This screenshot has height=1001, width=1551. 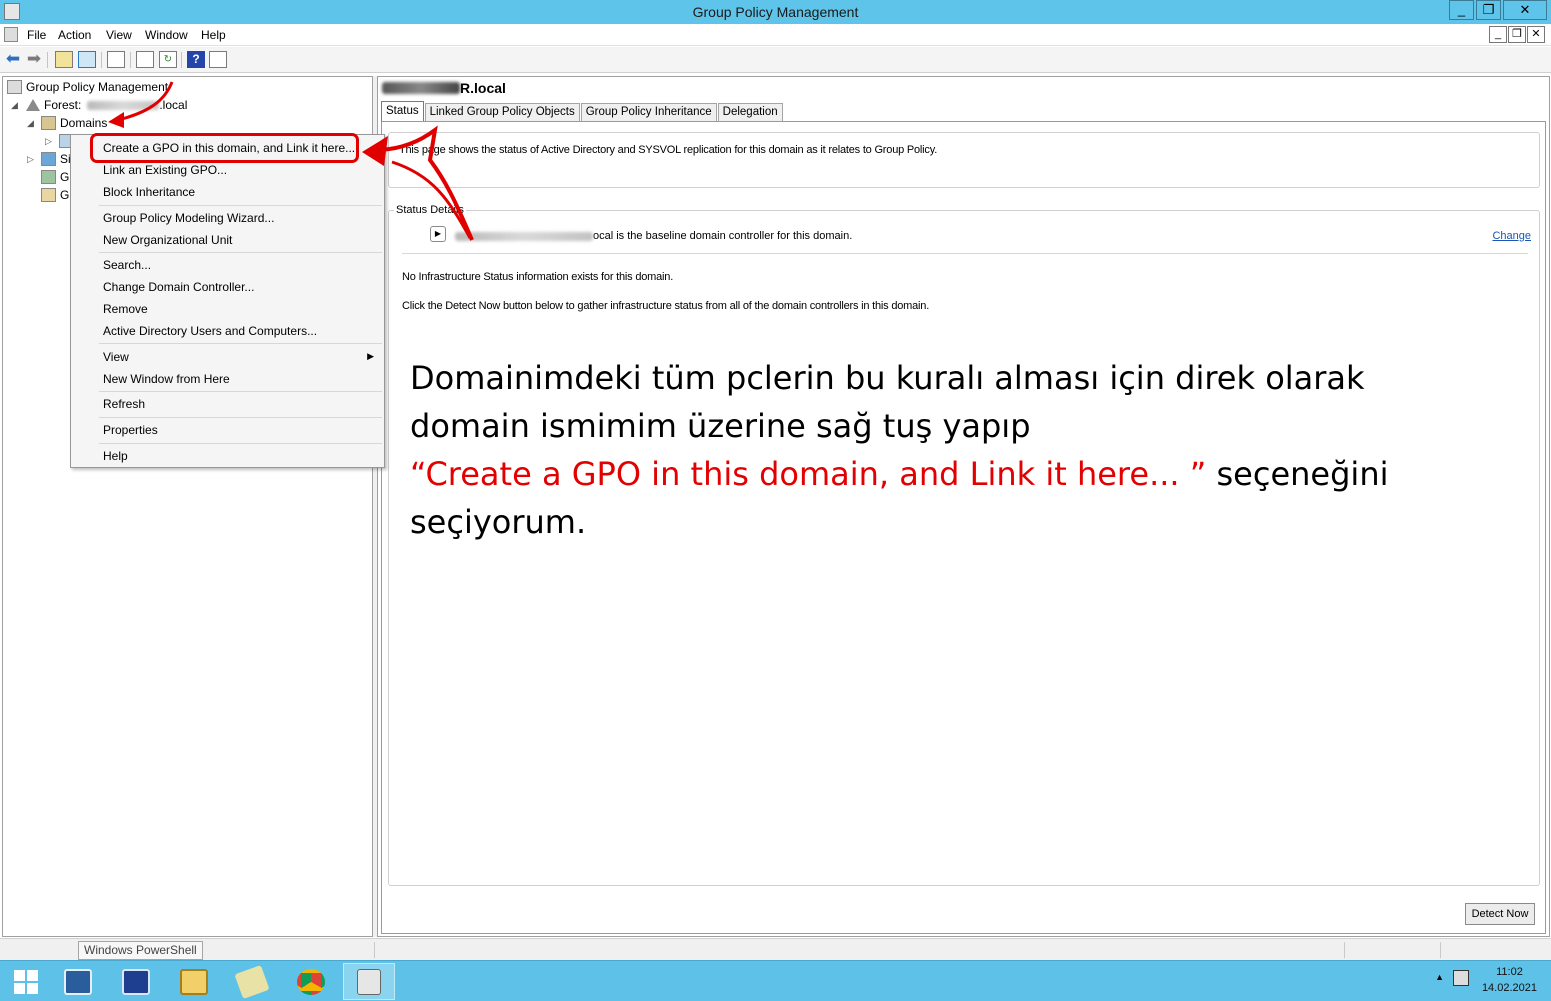 I want to click on tab-linked-gpos: Linked Group Policy Objects, so click(x=502, y=112).